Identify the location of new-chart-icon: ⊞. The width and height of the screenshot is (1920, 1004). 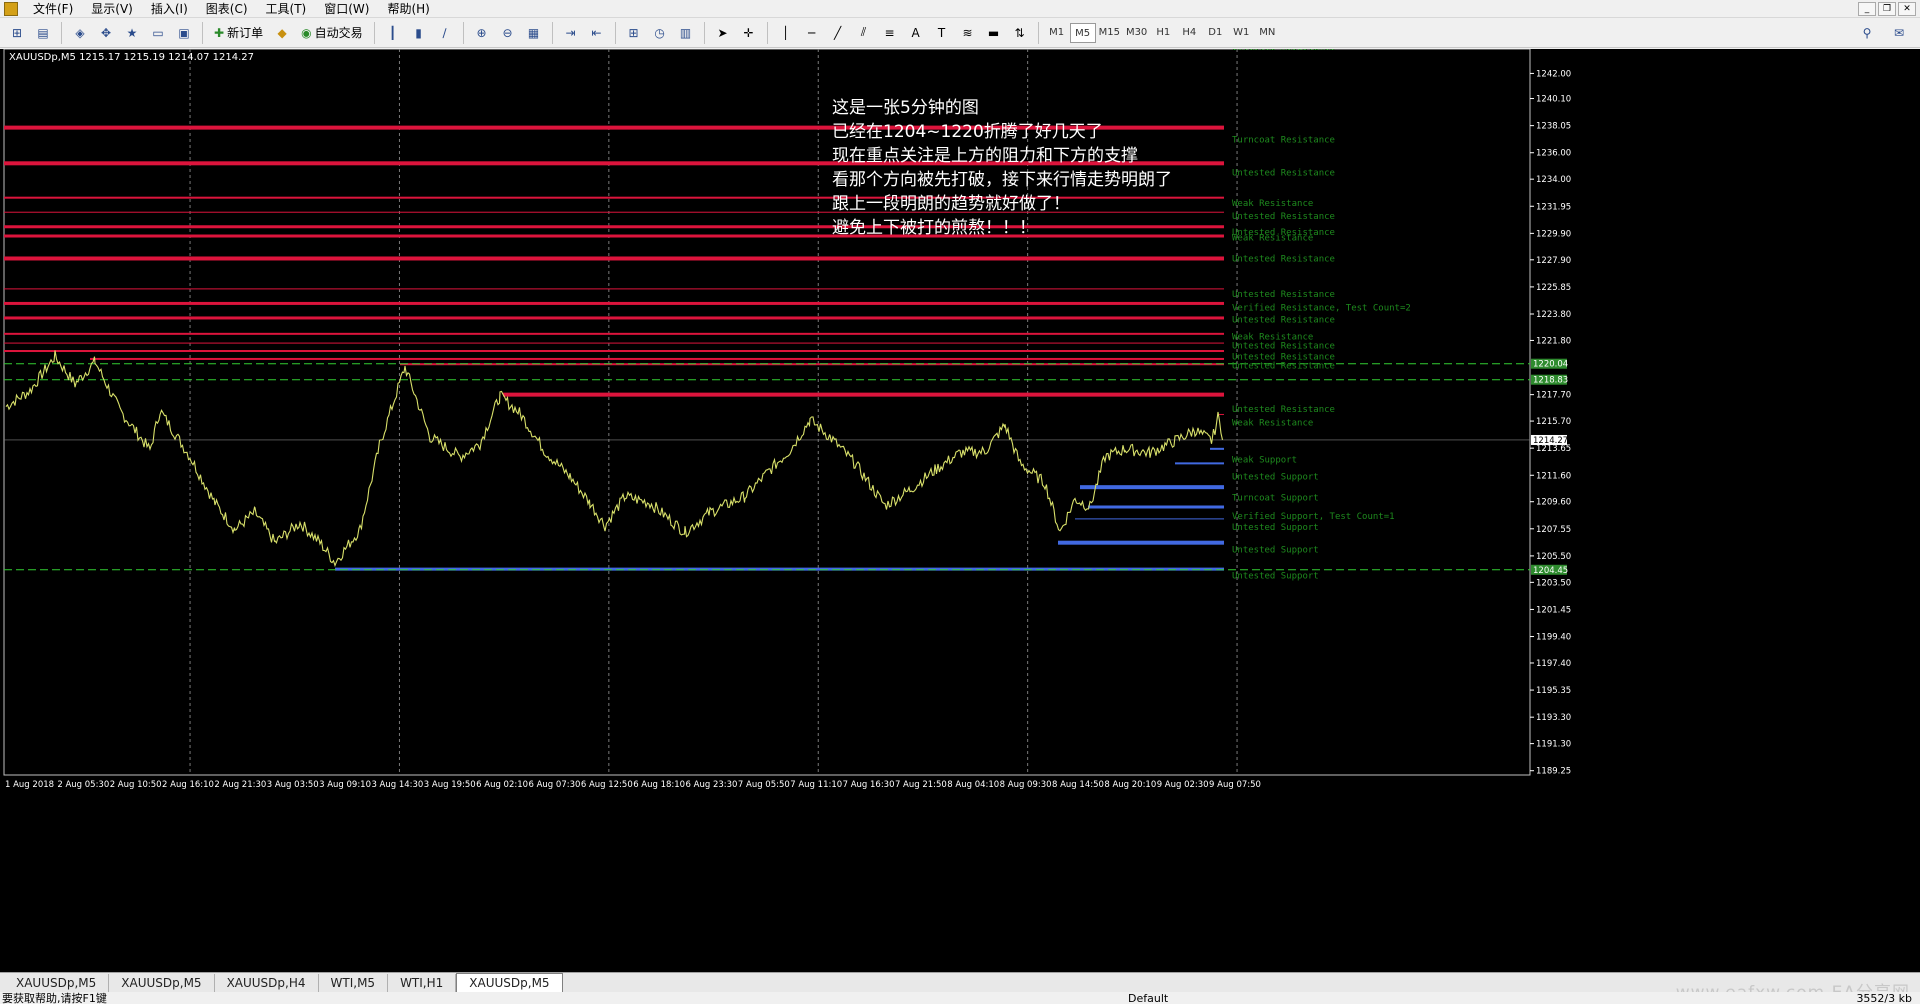
(17, 33).